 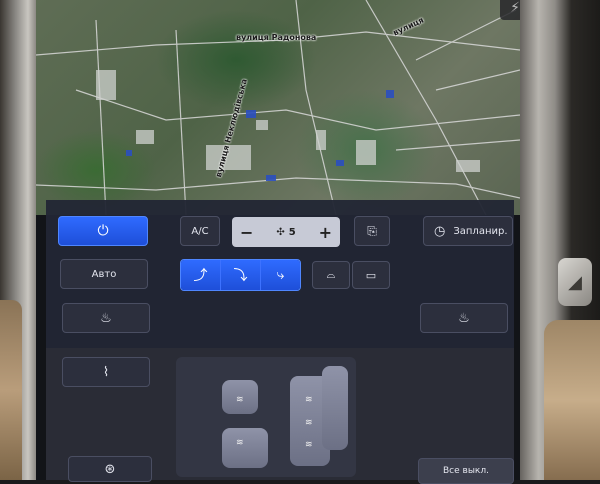 I want to click on rear-right-seat, so click(x=335, y=408).